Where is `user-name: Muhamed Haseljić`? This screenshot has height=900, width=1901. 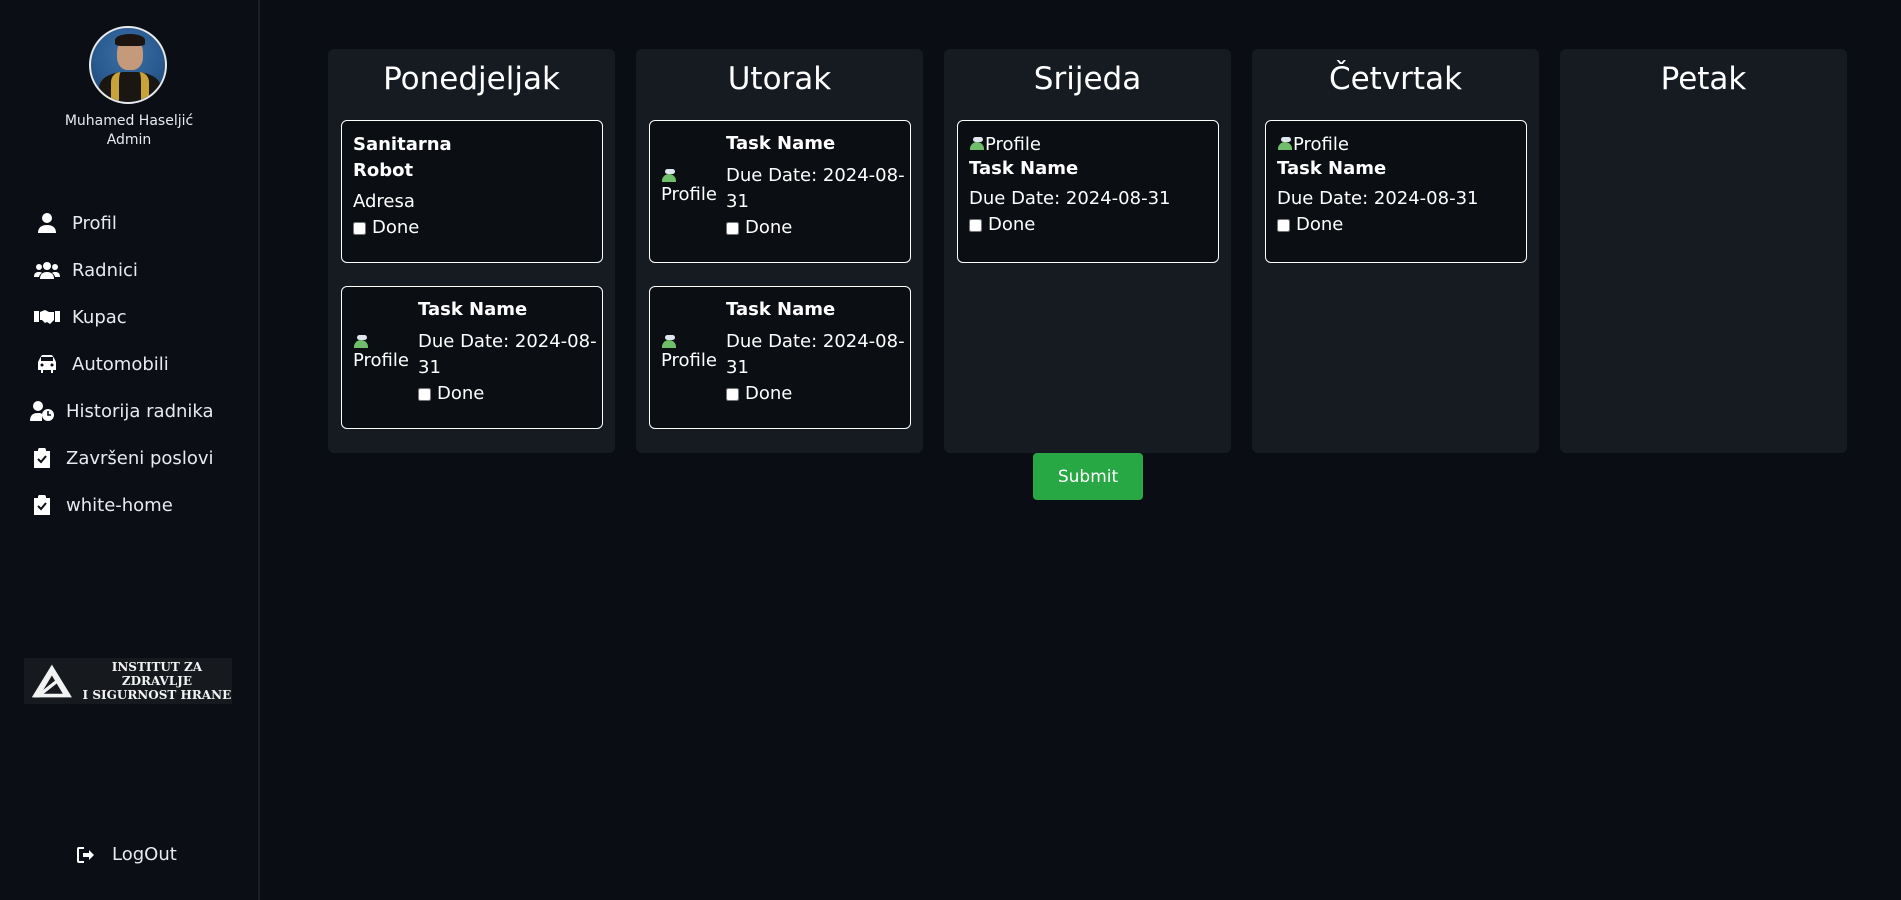 user-name: Muhamed Haseljić is located at coordinates (129, 121).